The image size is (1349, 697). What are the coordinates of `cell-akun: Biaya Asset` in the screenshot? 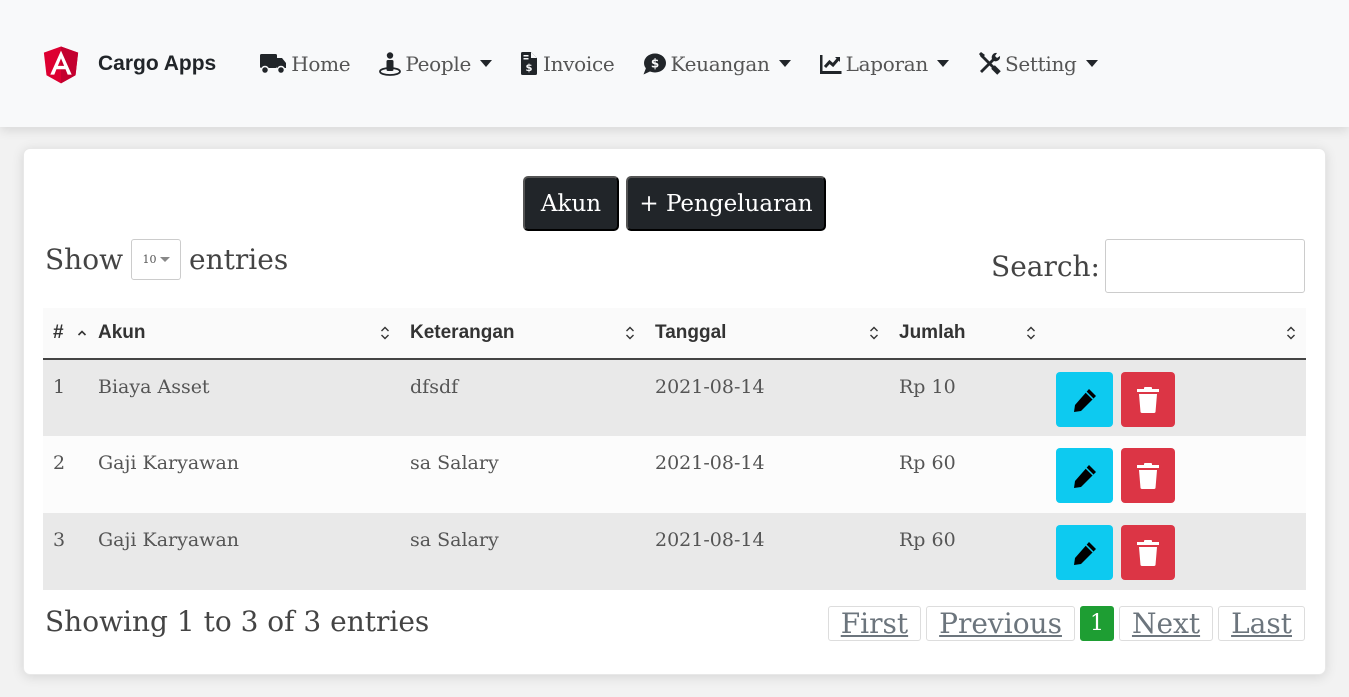 It's located at (154, 387).